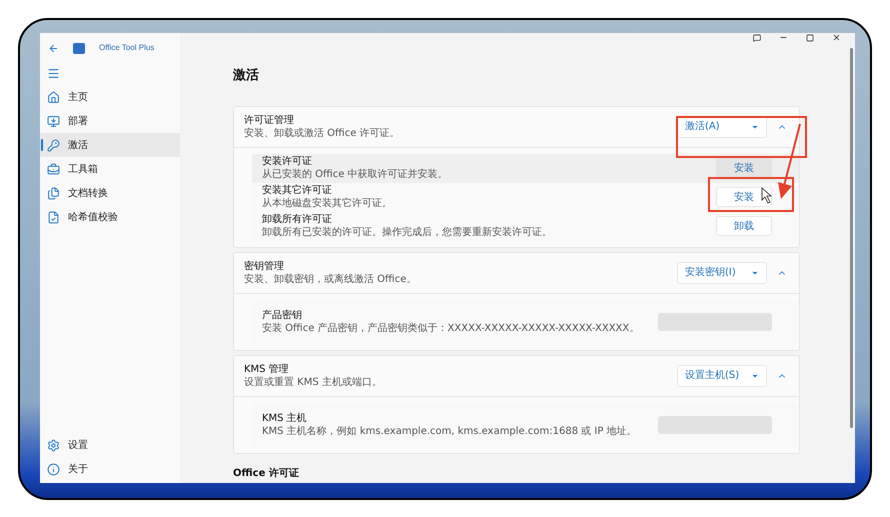  I want to click on settings-icon, so click(53, 445).